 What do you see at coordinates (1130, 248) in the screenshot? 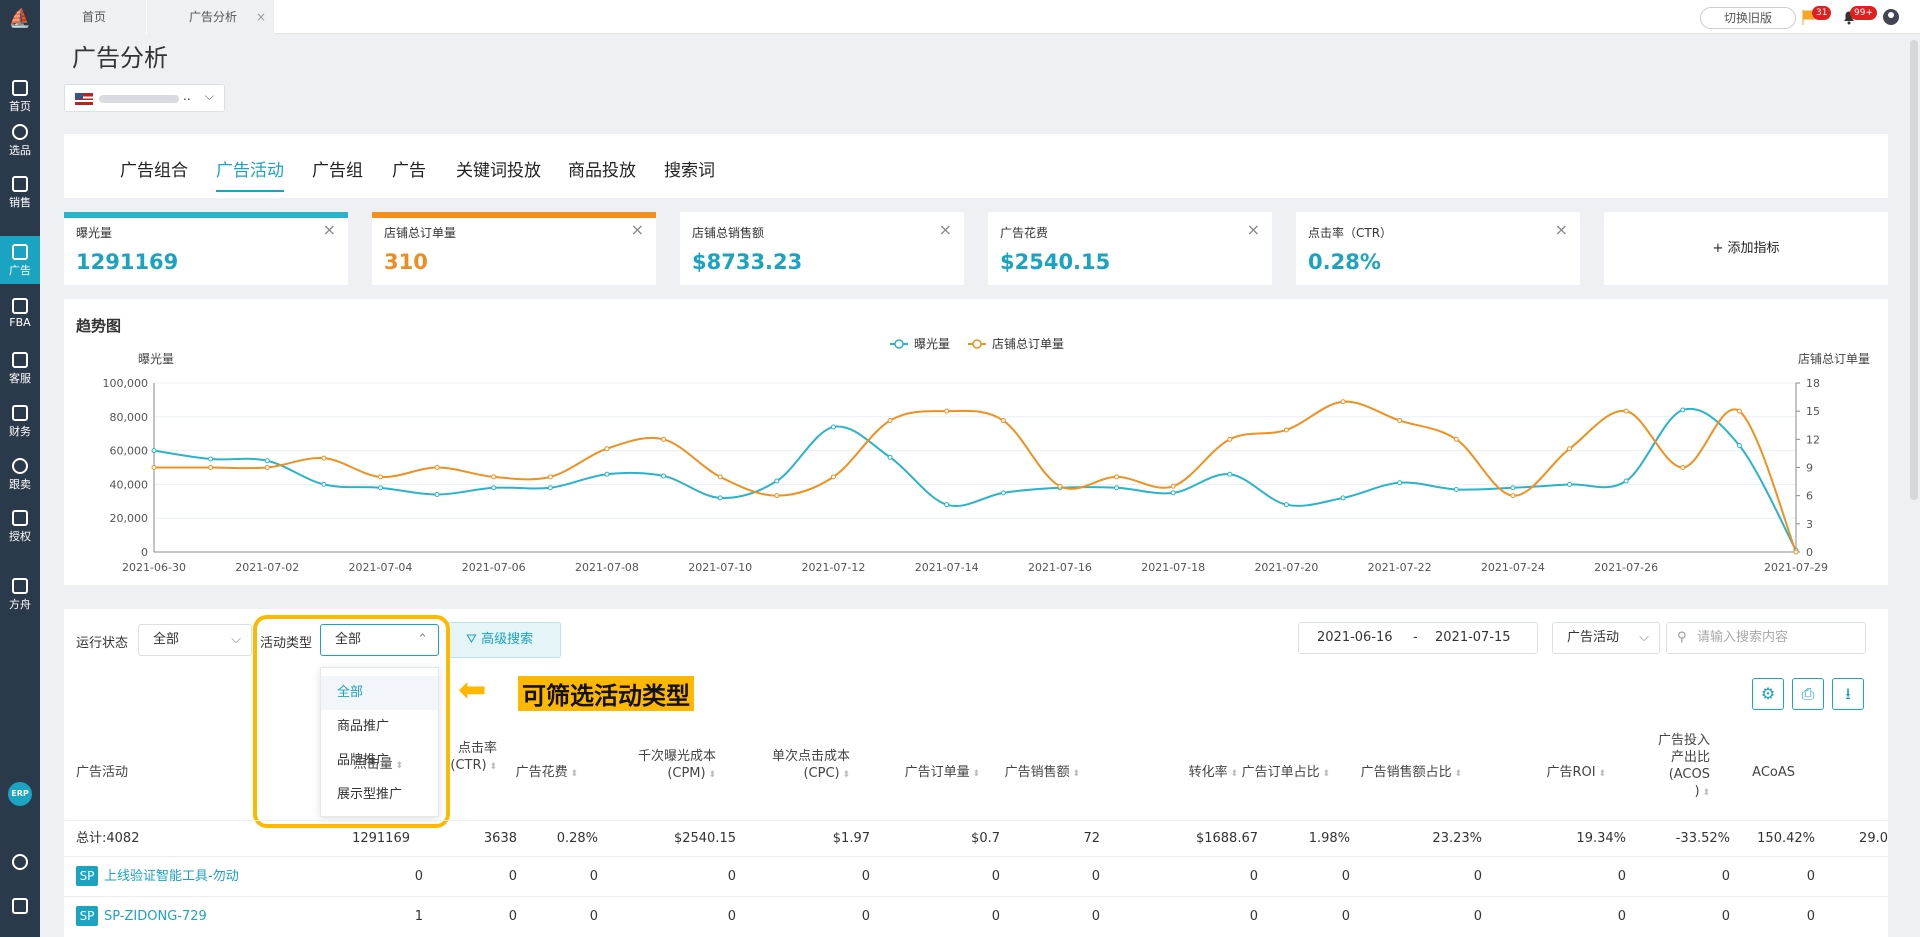
I see `metric-card: 广告花费 $2540.15 ×` at bounding box center [1130, 248].